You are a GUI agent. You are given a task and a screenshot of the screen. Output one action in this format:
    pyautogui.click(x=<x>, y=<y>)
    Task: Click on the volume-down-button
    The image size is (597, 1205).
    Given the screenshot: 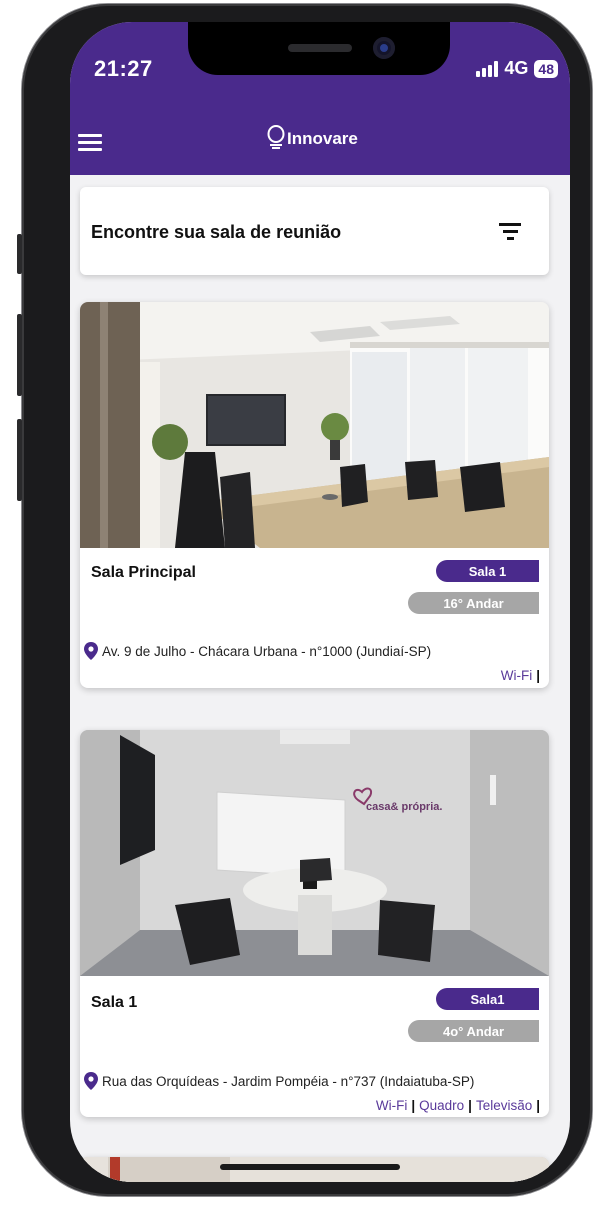 What is the action you would take?
    pyautogui.click(x=19, y=460)
    